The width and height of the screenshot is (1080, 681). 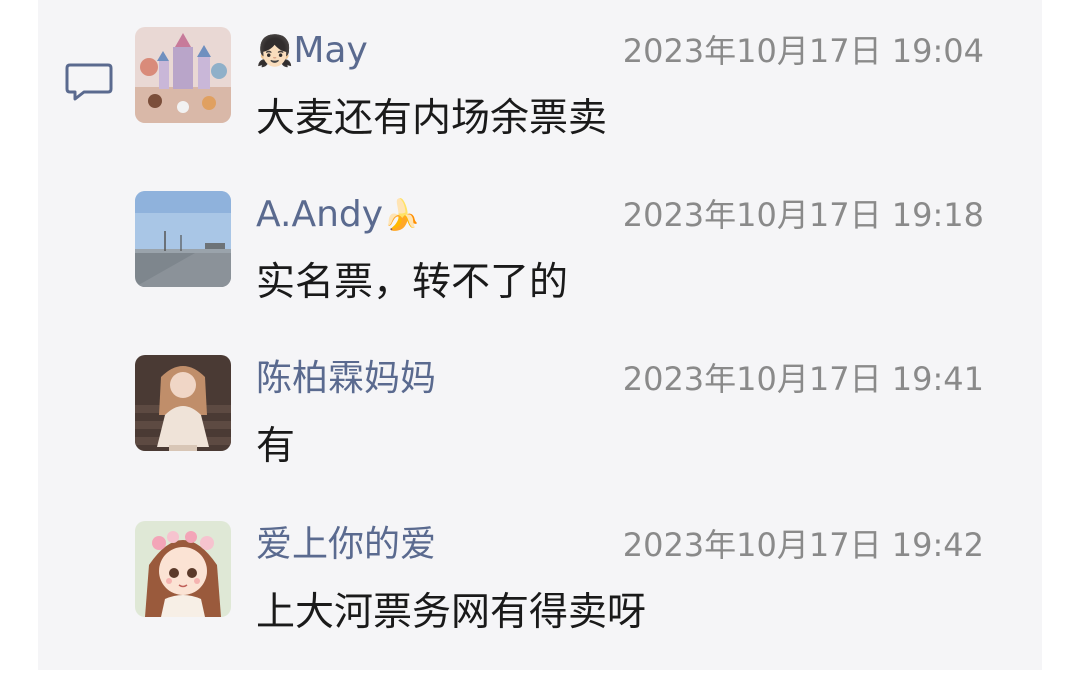 What do you see at coordinates (803, 215) in the screenshot?
I see `comment-time: 2023年10月17日 19:18` at bounding box center [803, 215].